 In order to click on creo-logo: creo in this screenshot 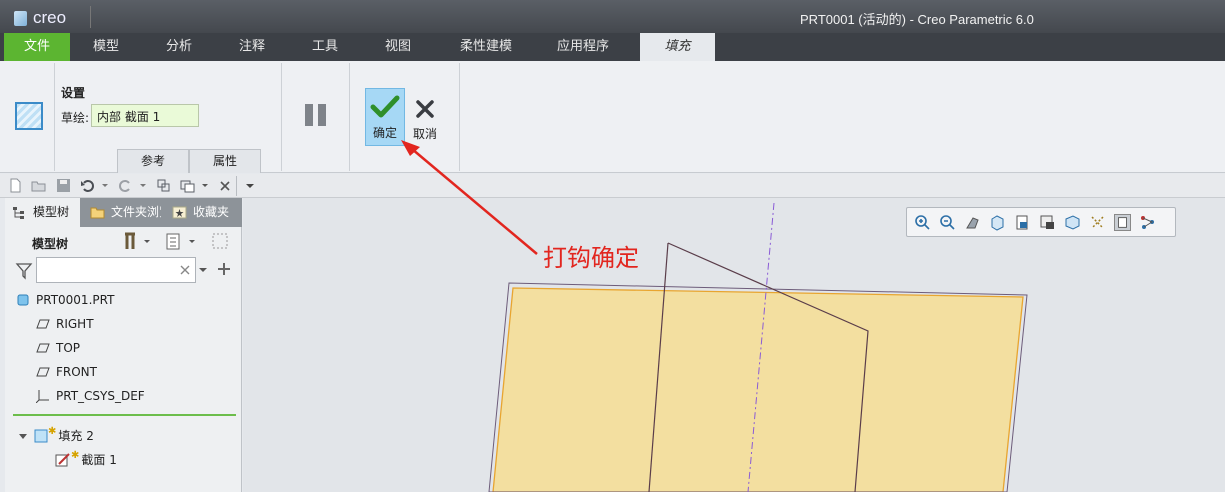, I will do `click(40, 18)`.